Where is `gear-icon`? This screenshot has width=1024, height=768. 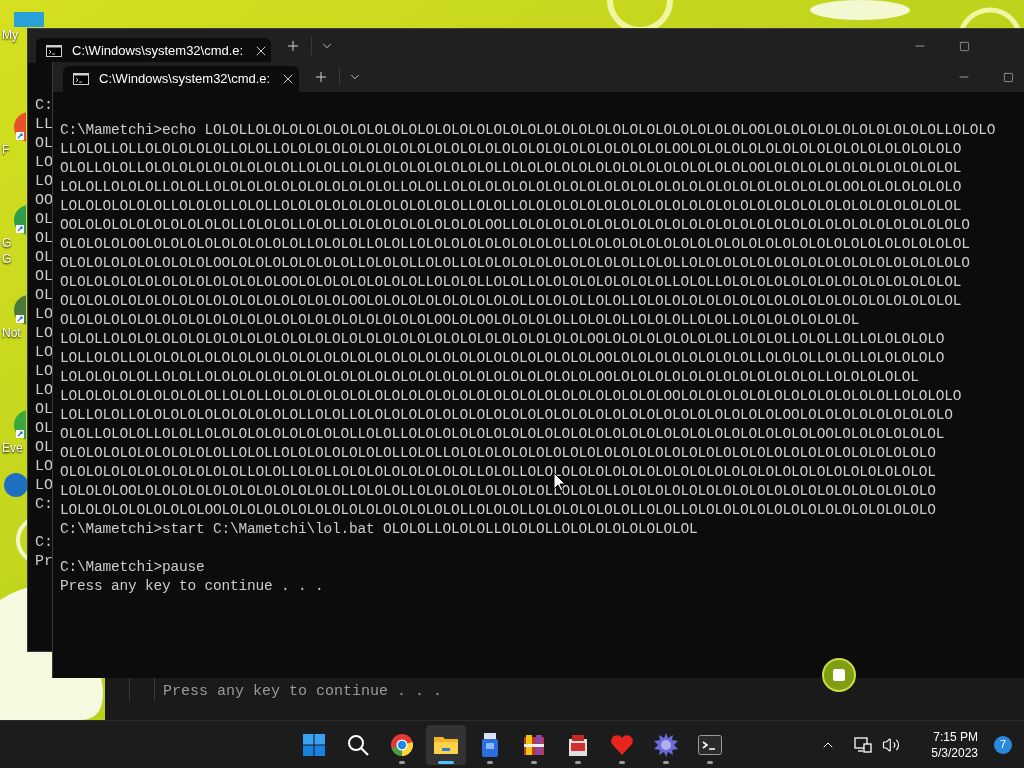
gear-icon is located at coordinates (666, 744).